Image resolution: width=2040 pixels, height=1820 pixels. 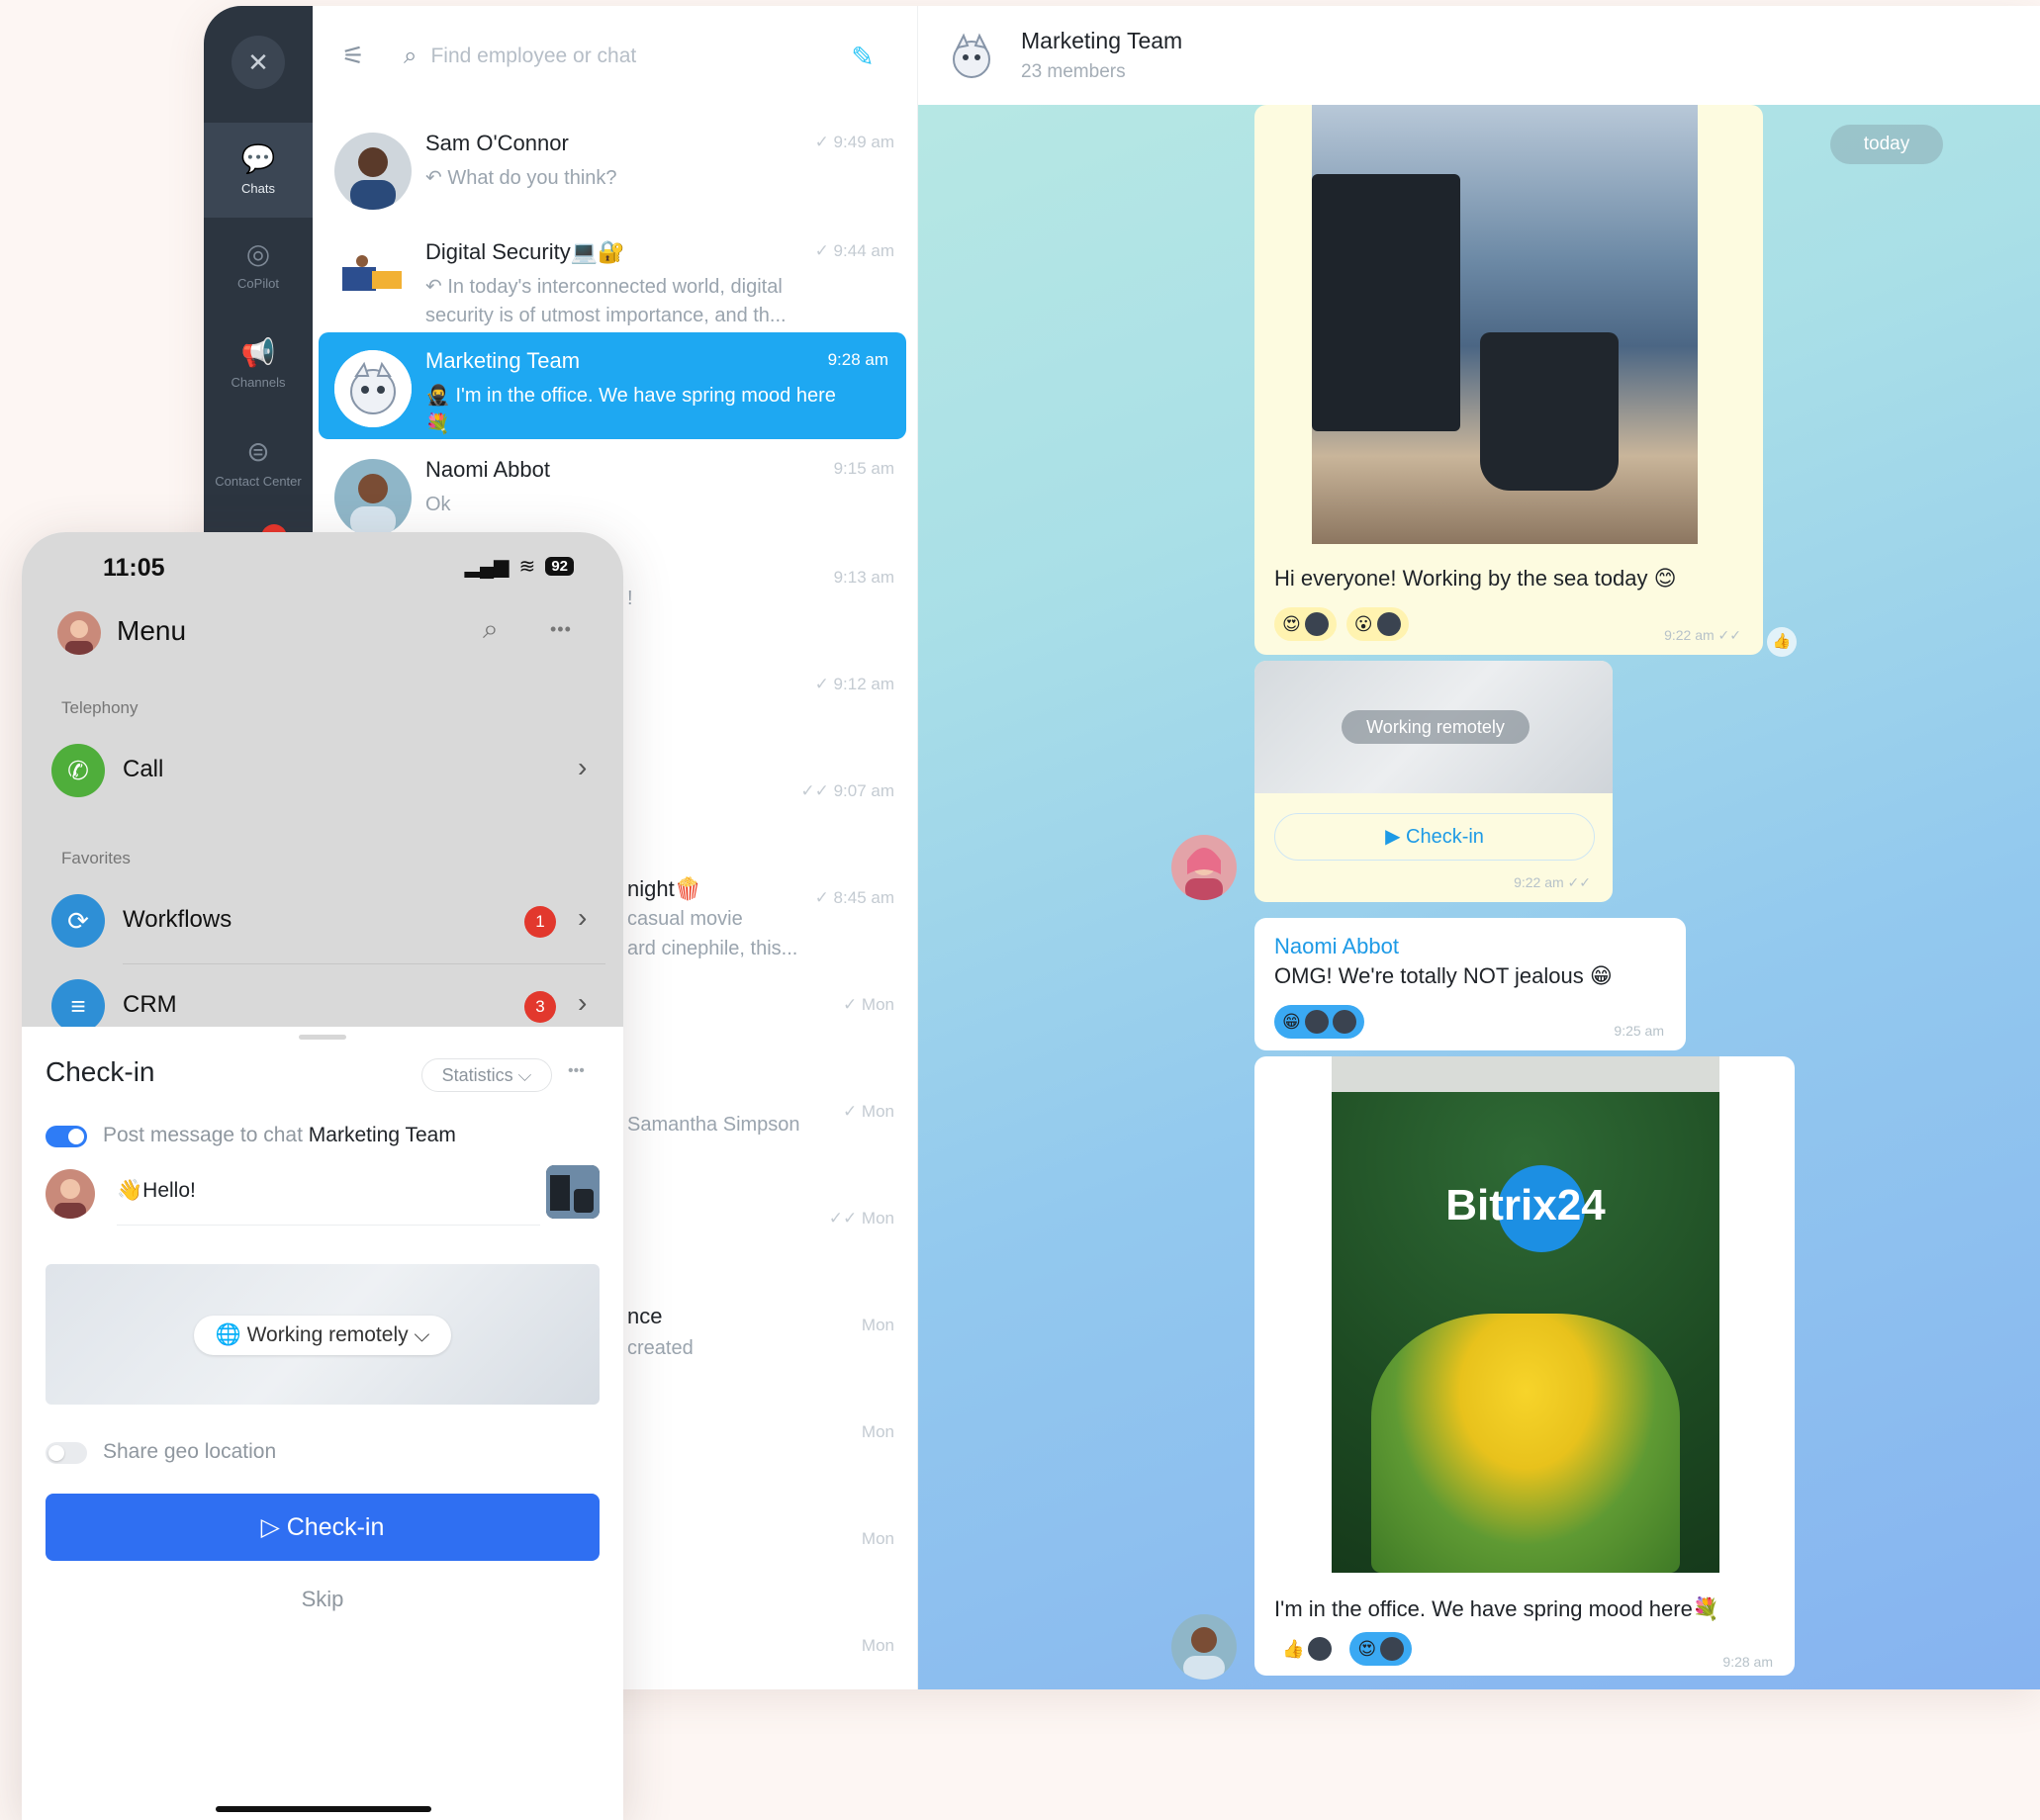 What do you see at coordinates (258, 364) in the screenshot?
I see `rail-item-channels: 📢 Channels` at bounding box center [258, 364].